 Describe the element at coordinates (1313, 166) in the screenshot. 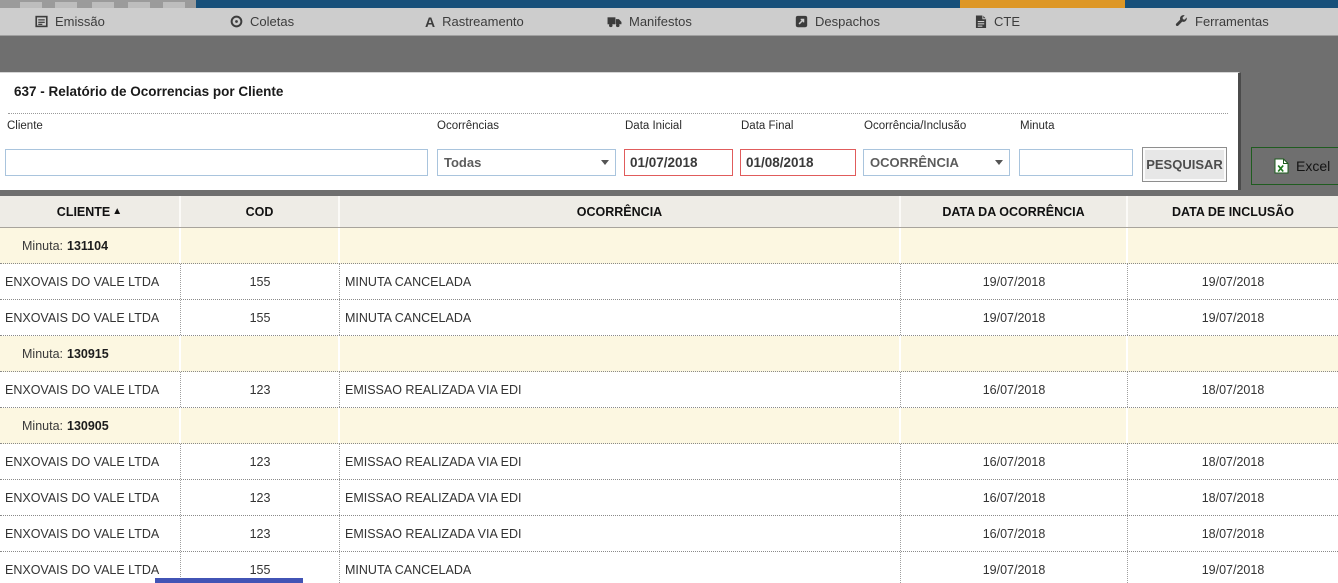

I see `excel-button-label: Excel` at that location.